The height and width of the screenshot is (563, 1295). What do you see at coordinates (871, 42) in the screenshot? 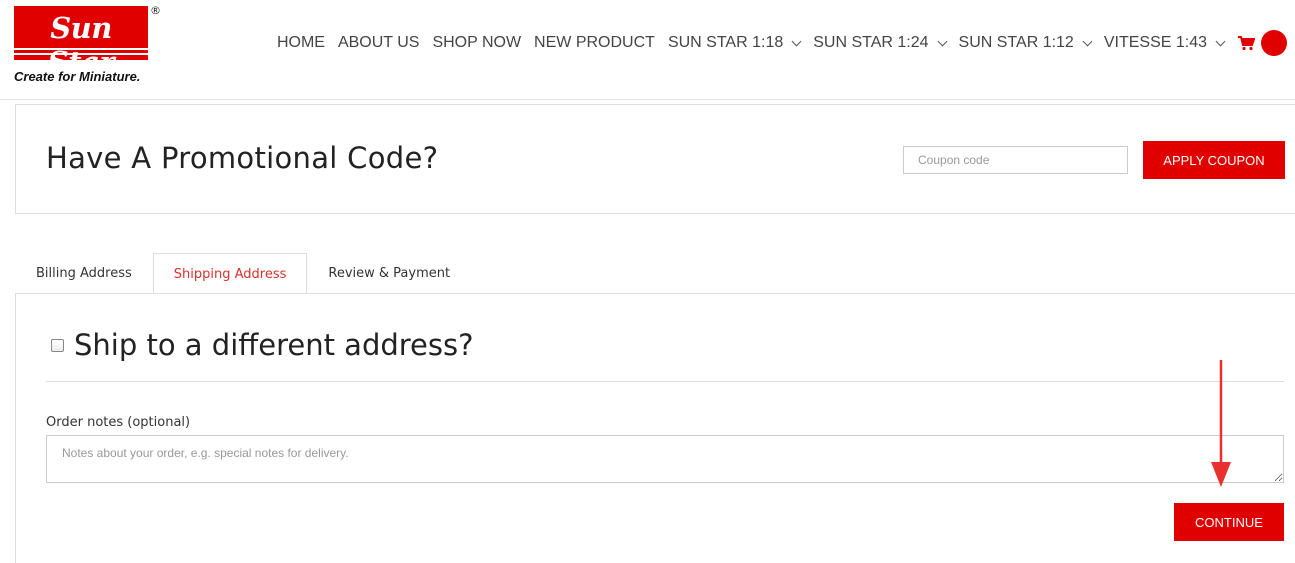
I see `nav-item-label: SUN STAR 1:24` at bounding box center [871, 42].